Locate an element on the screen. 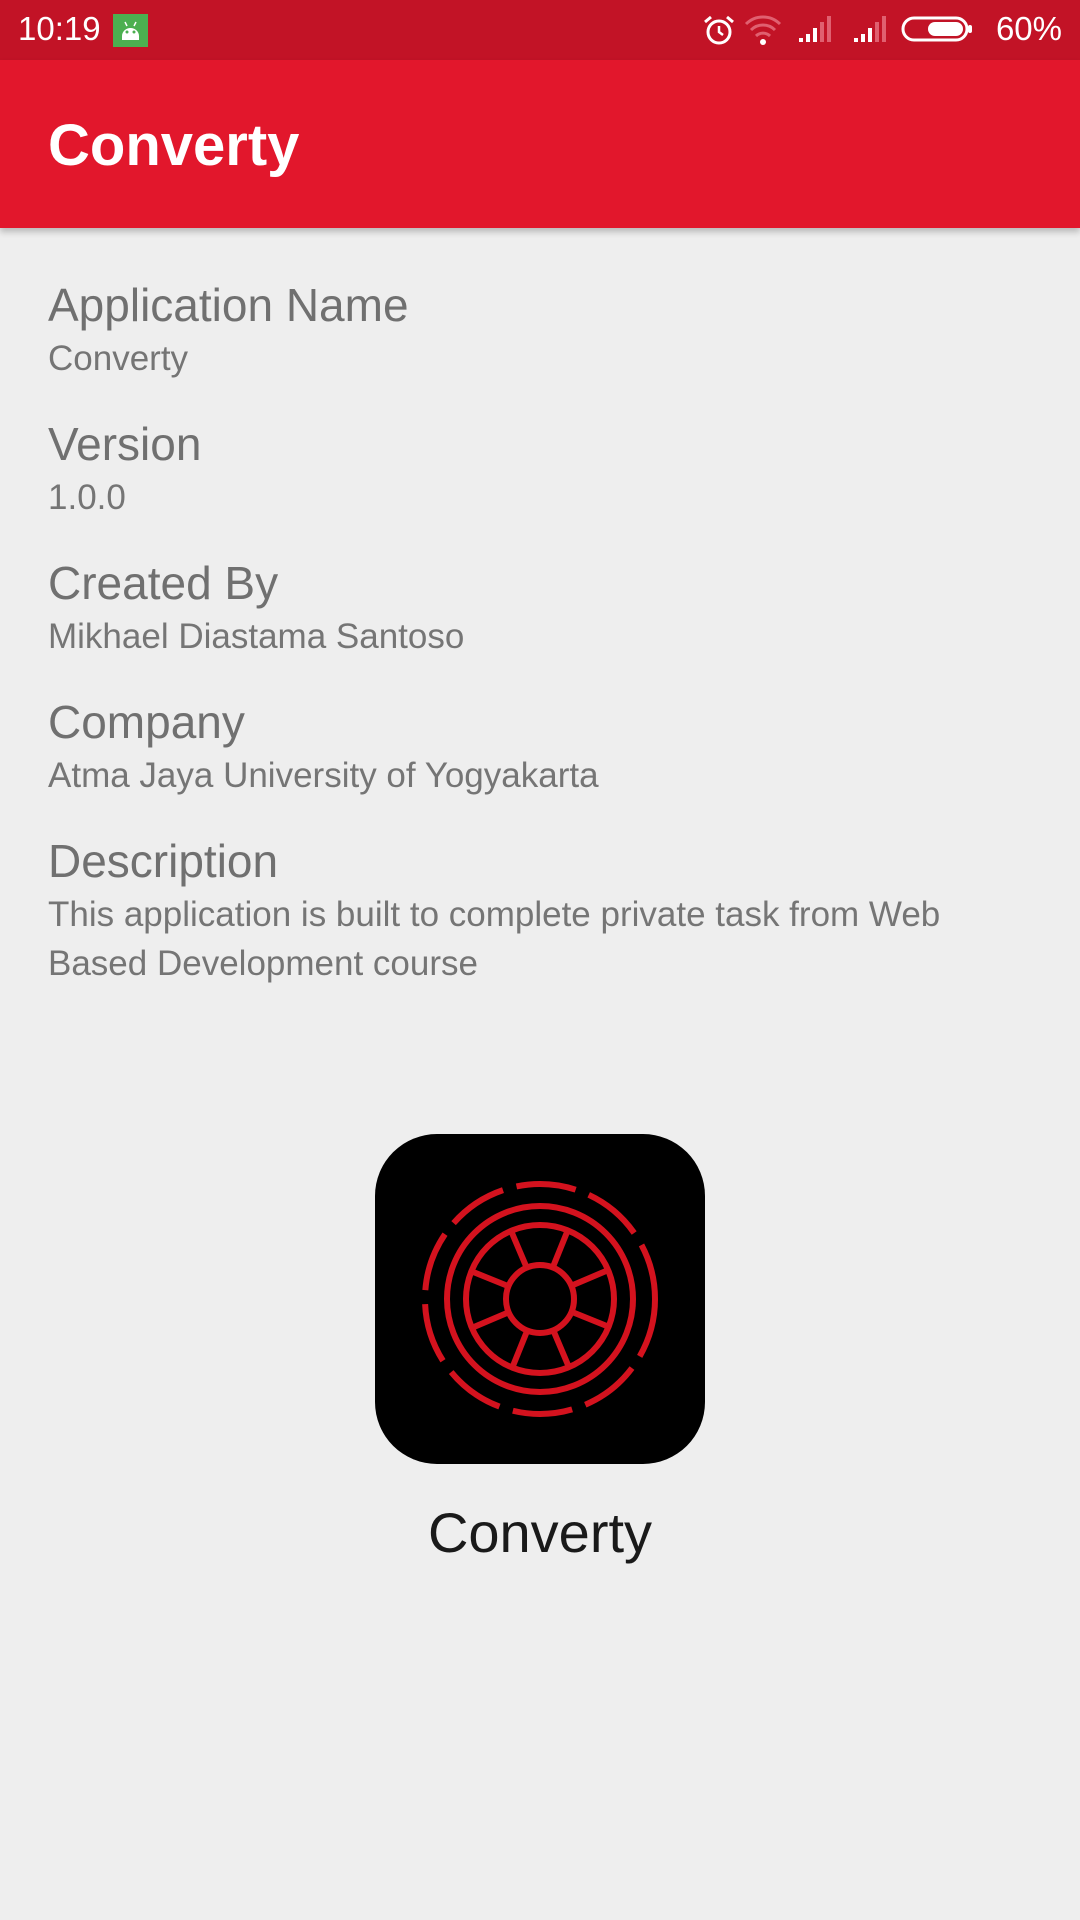  status-bar: 10:19 60% is located at coordinates (540, 30).